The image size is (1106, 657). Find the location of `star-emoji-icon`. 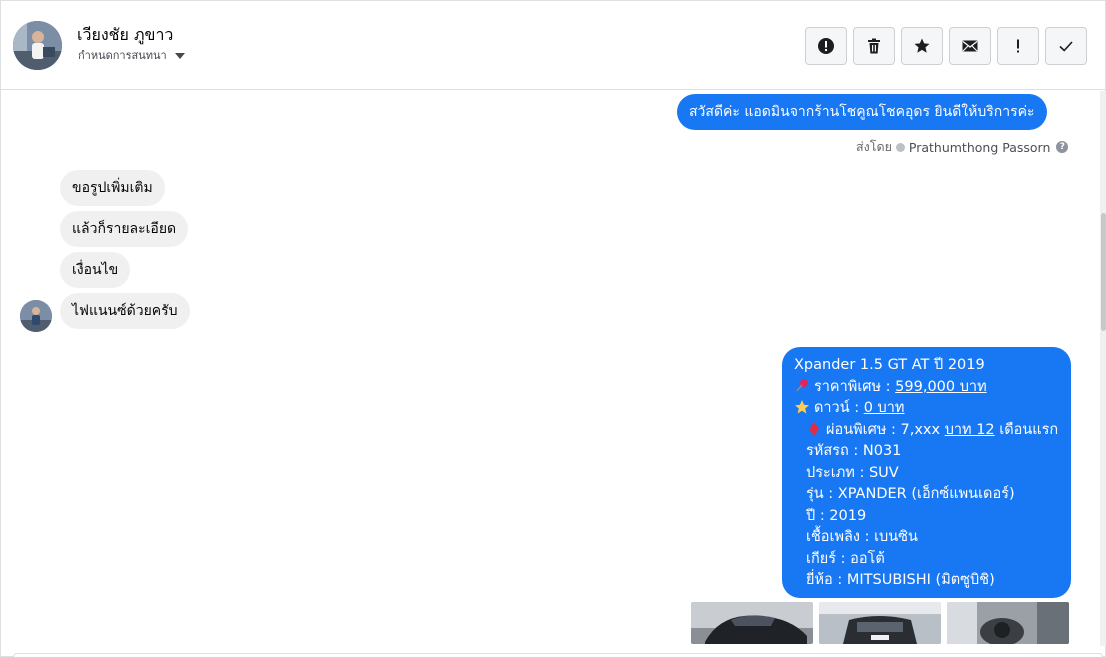

star-emoji-icon is located at coordinates (802, 407).